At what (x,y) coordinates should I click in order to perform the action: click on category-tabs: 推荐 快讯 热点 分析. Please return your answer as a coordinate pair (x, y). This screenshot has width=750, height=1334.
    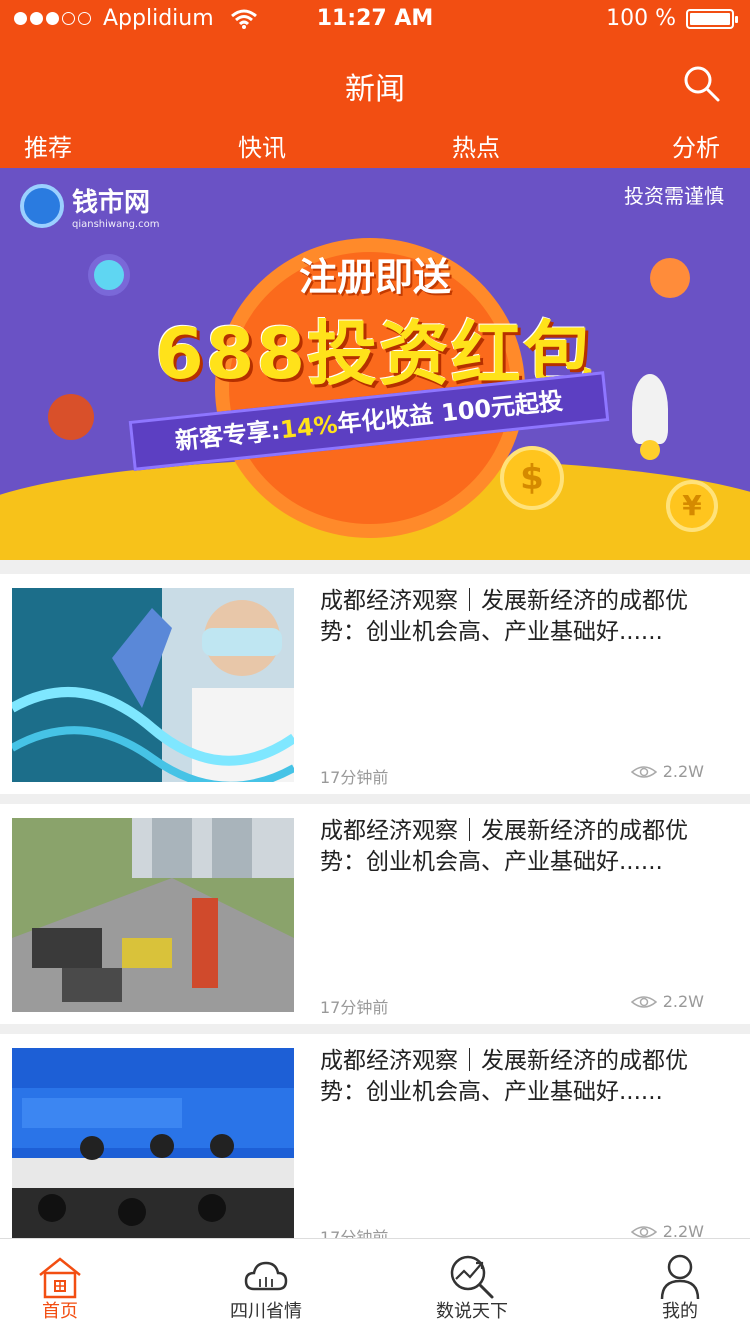
    Looking at the image, I should click on (375, 148).